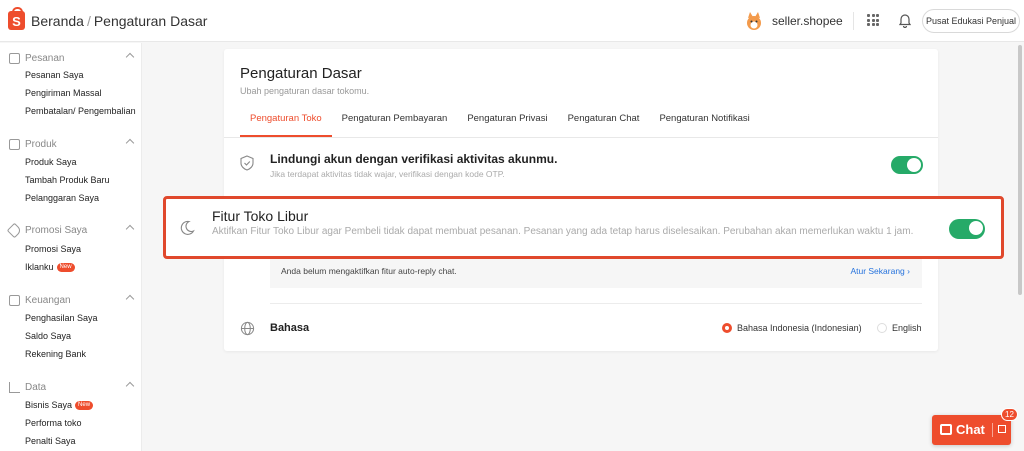  Describe the element at coordinates (61, 318) in the screenshot. I see `sidebar-item-income: Penghasilan Saya` at that location.